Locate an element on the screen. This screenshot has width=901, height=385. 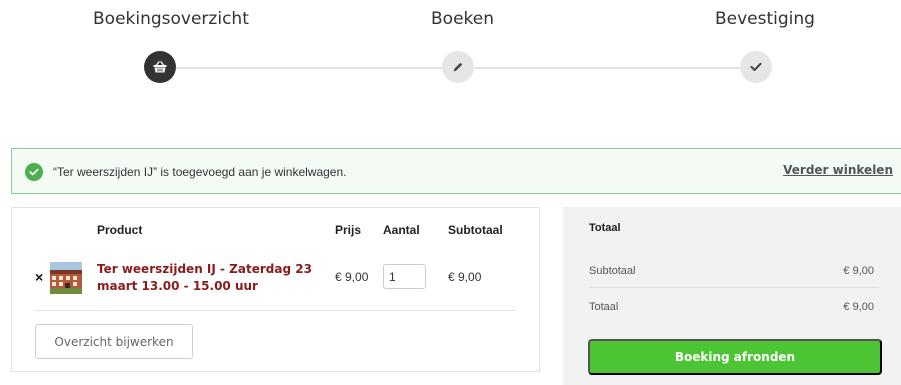
pencil-icon is located at coordinates (458, 67).